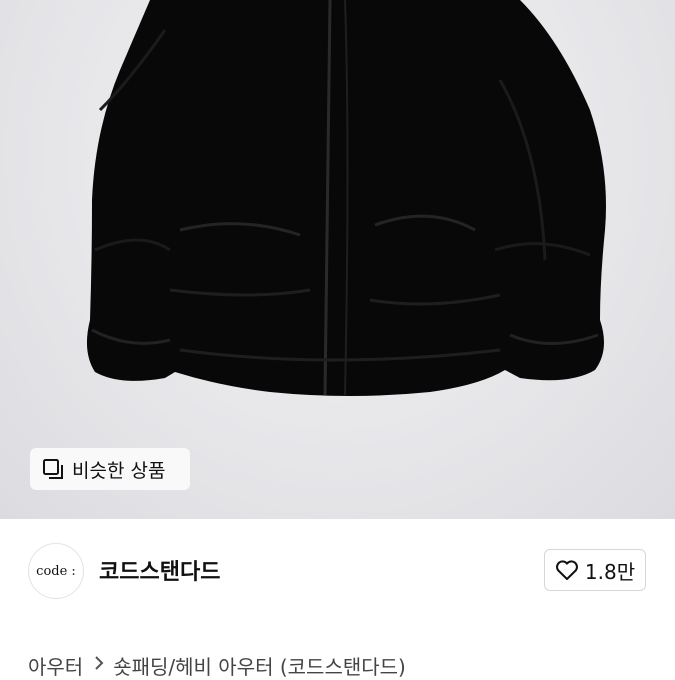  I want to click on seller-info: code : 코드스탠다드 1.8만, so click(337, 569).